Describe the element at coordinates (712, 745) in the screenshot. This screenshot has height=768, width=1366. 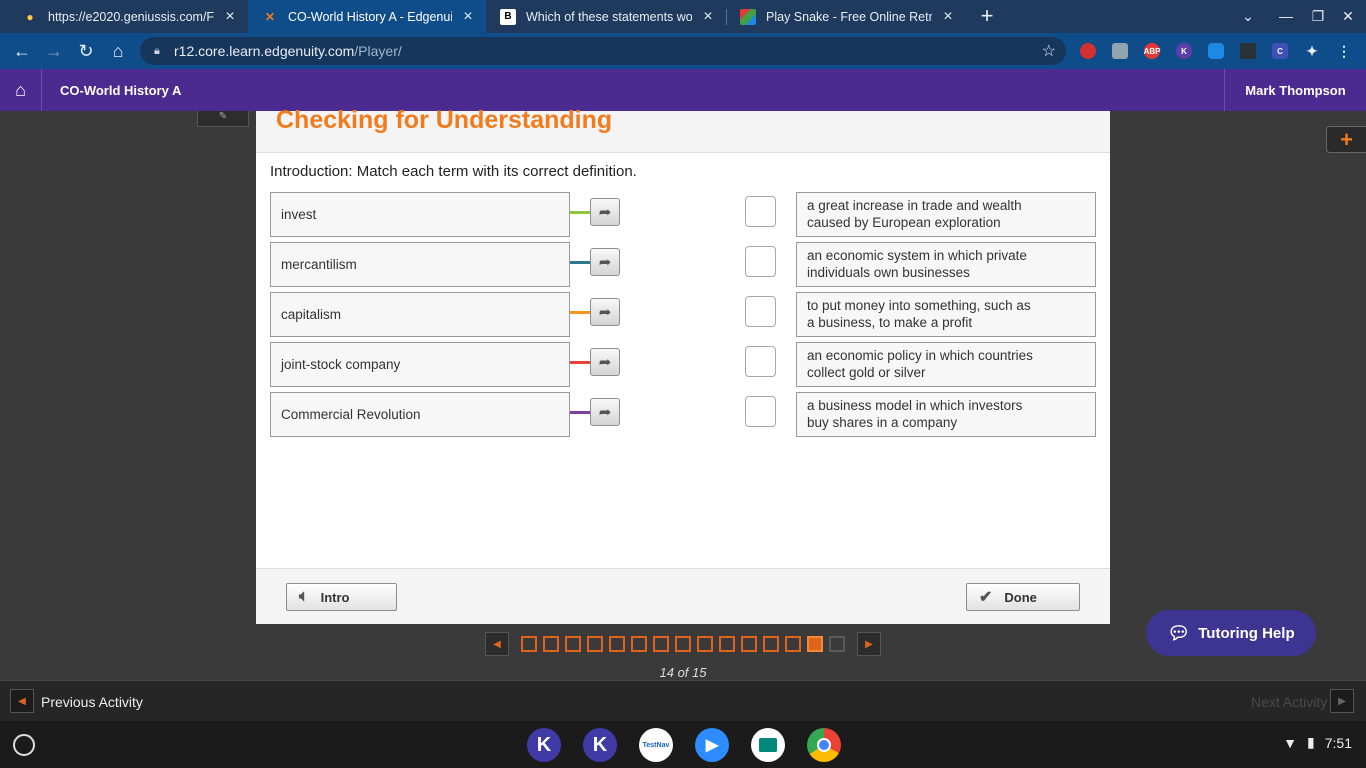
I see `zoom-app-icon: ▶` at that location.